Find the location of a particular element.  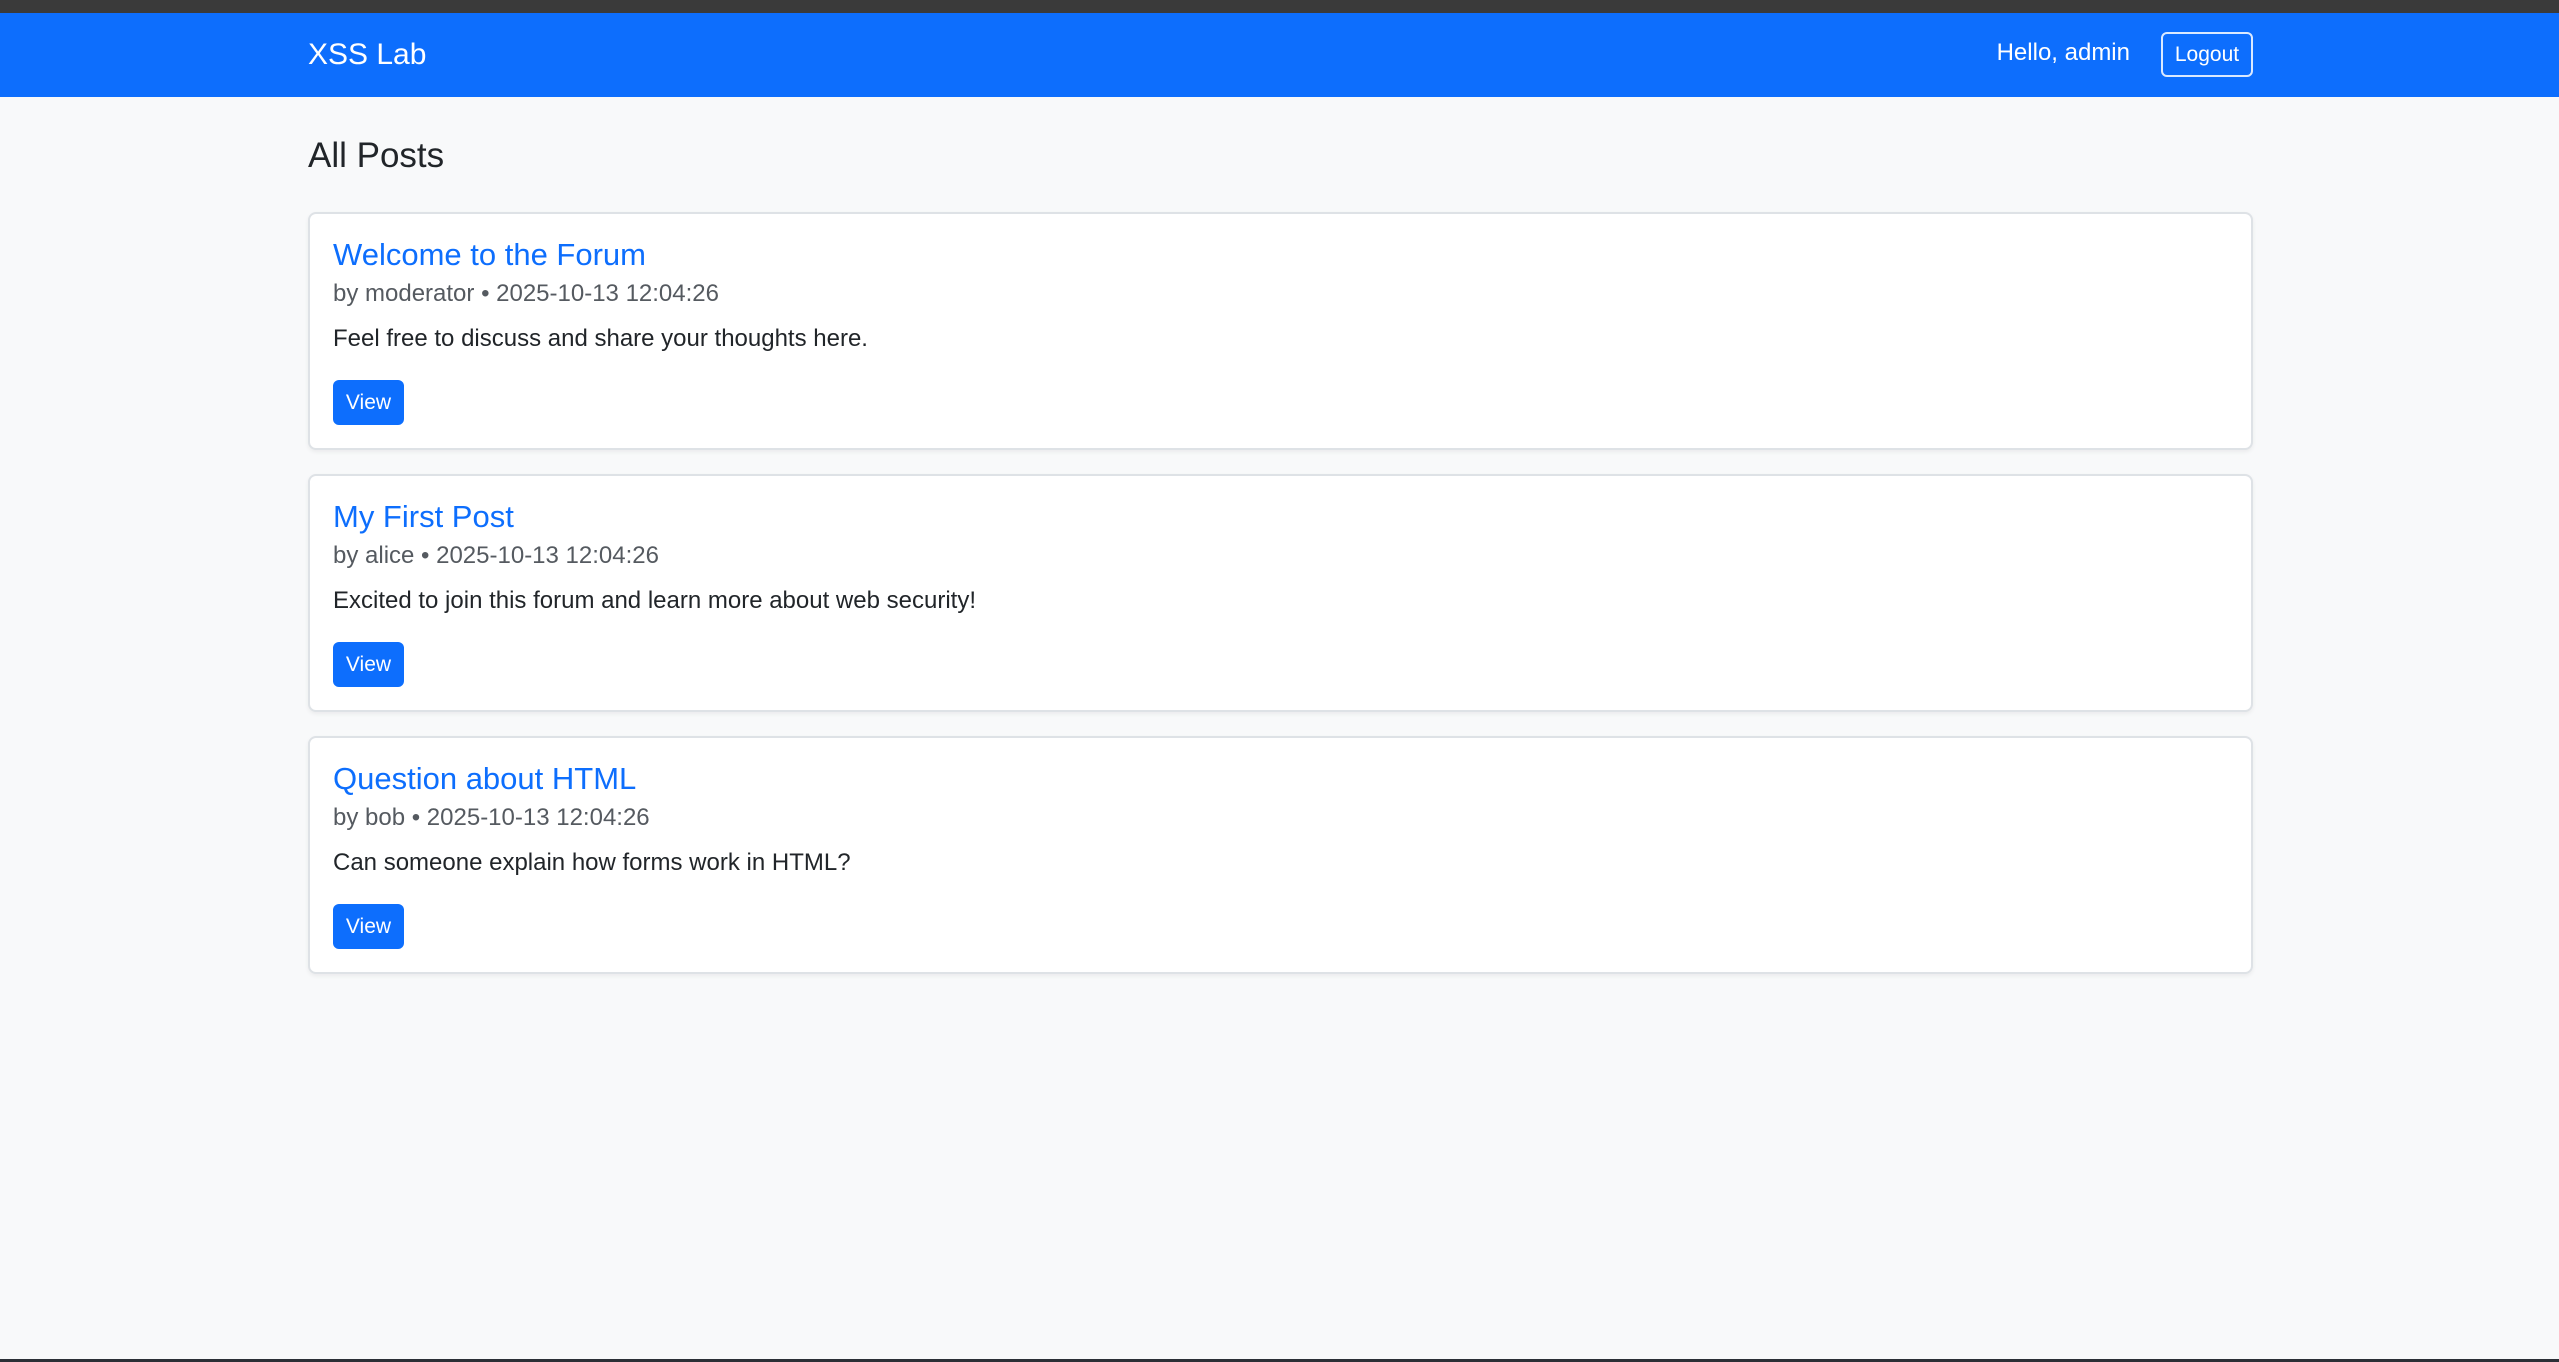

post-title-link: Question about HTML is located at coordinates (484, 779).